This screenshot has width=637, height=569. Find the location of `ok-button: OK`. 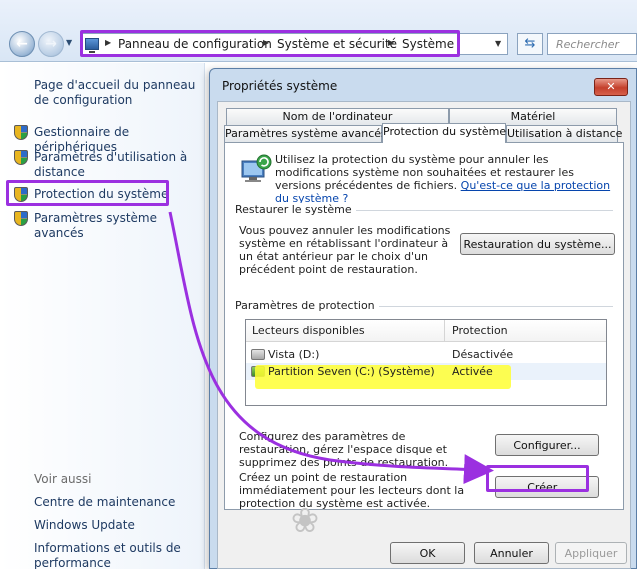

ok-button: OK is located at coordinates (427, 553).